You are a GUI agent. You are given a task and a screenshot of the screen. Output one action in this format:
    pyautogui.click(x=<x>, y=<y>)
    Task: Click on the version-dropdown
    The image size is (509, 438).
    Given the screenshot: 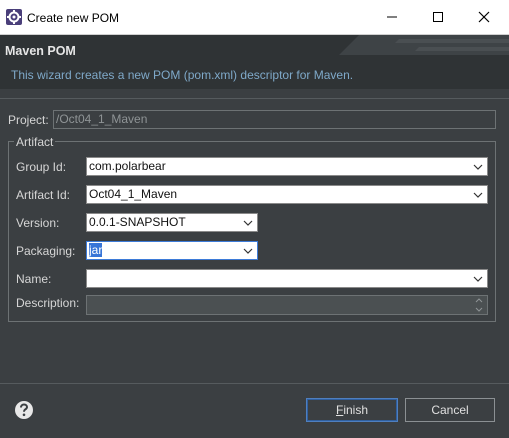 What is the action you would take?
    pyautogui.click(x=248, y=222)
    